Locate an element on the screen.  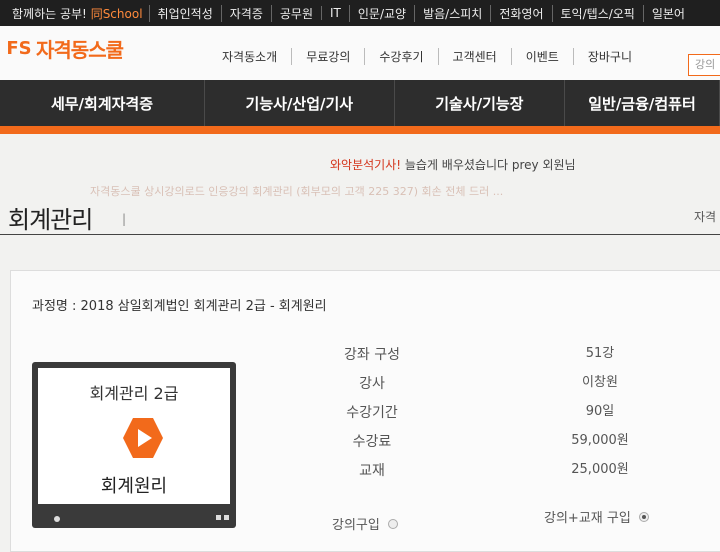
info-label-textbook: 교재 is located at coordinates (372, 471).